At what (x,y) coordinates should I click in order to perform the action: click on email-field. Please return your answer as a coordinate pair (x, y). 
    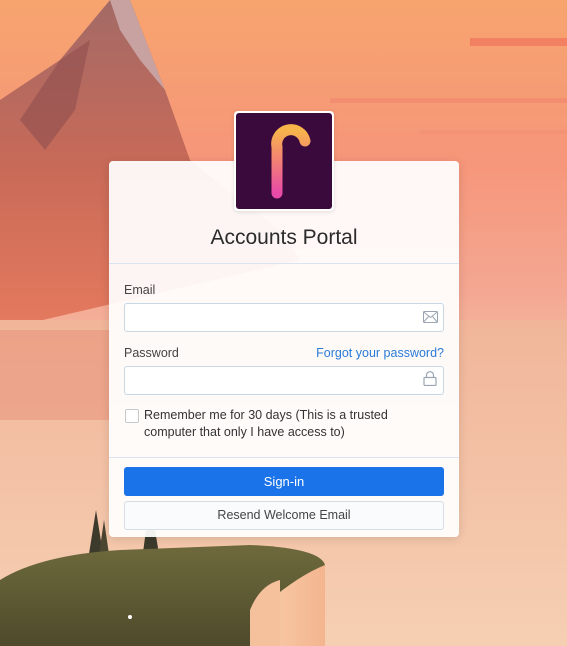
    Looking at the image, I should click on (284, 317).